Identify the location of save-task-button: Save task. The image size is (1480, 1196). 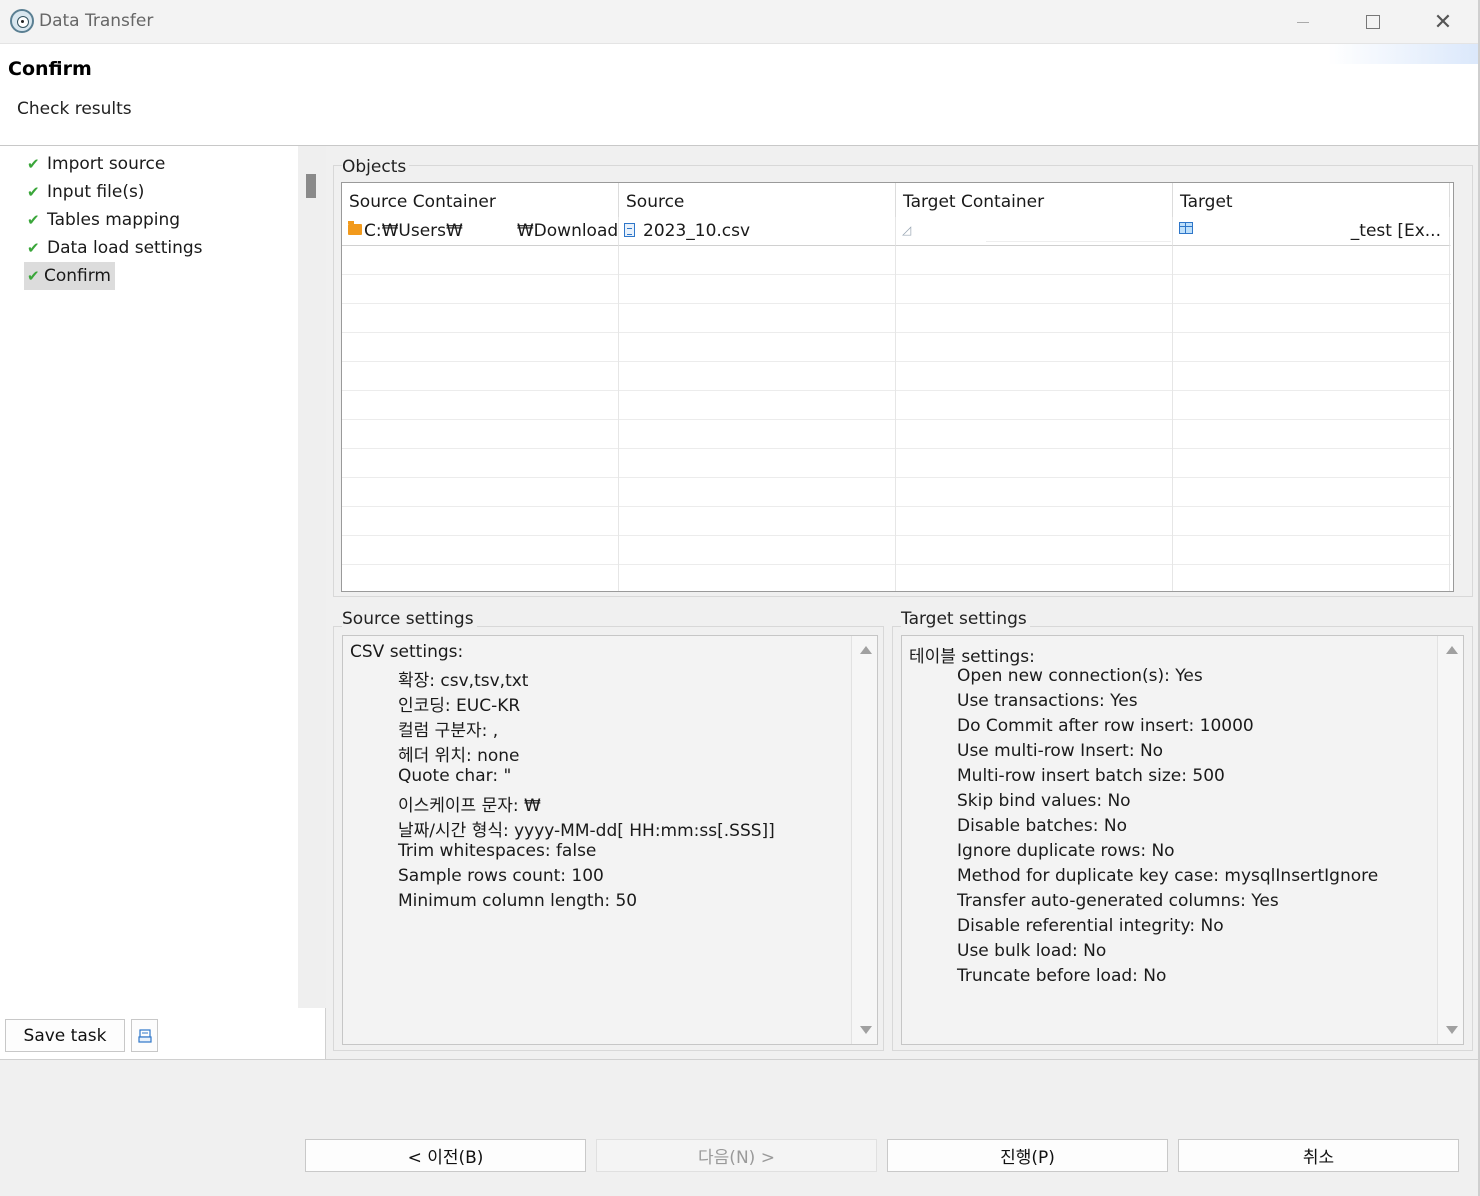
(65, 1035).